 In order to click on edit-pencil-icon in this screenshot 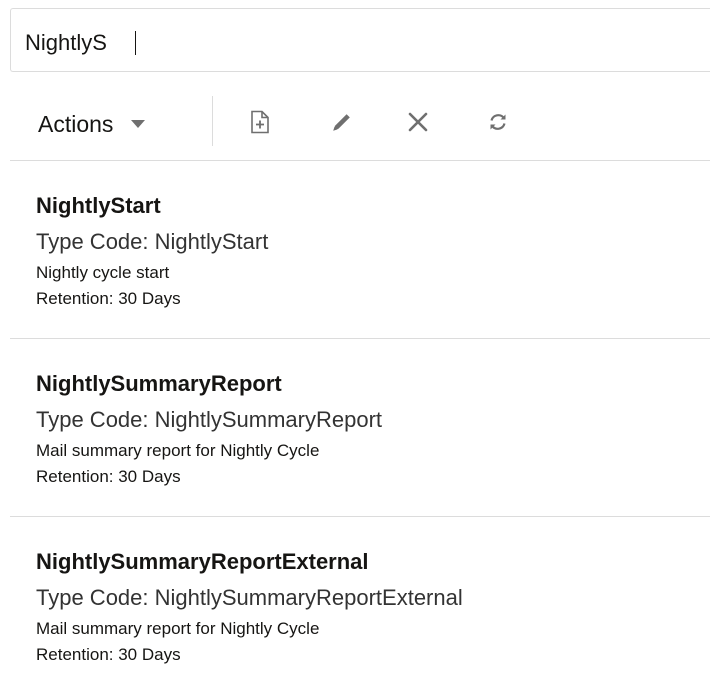, I will do `click(342, 122)`.